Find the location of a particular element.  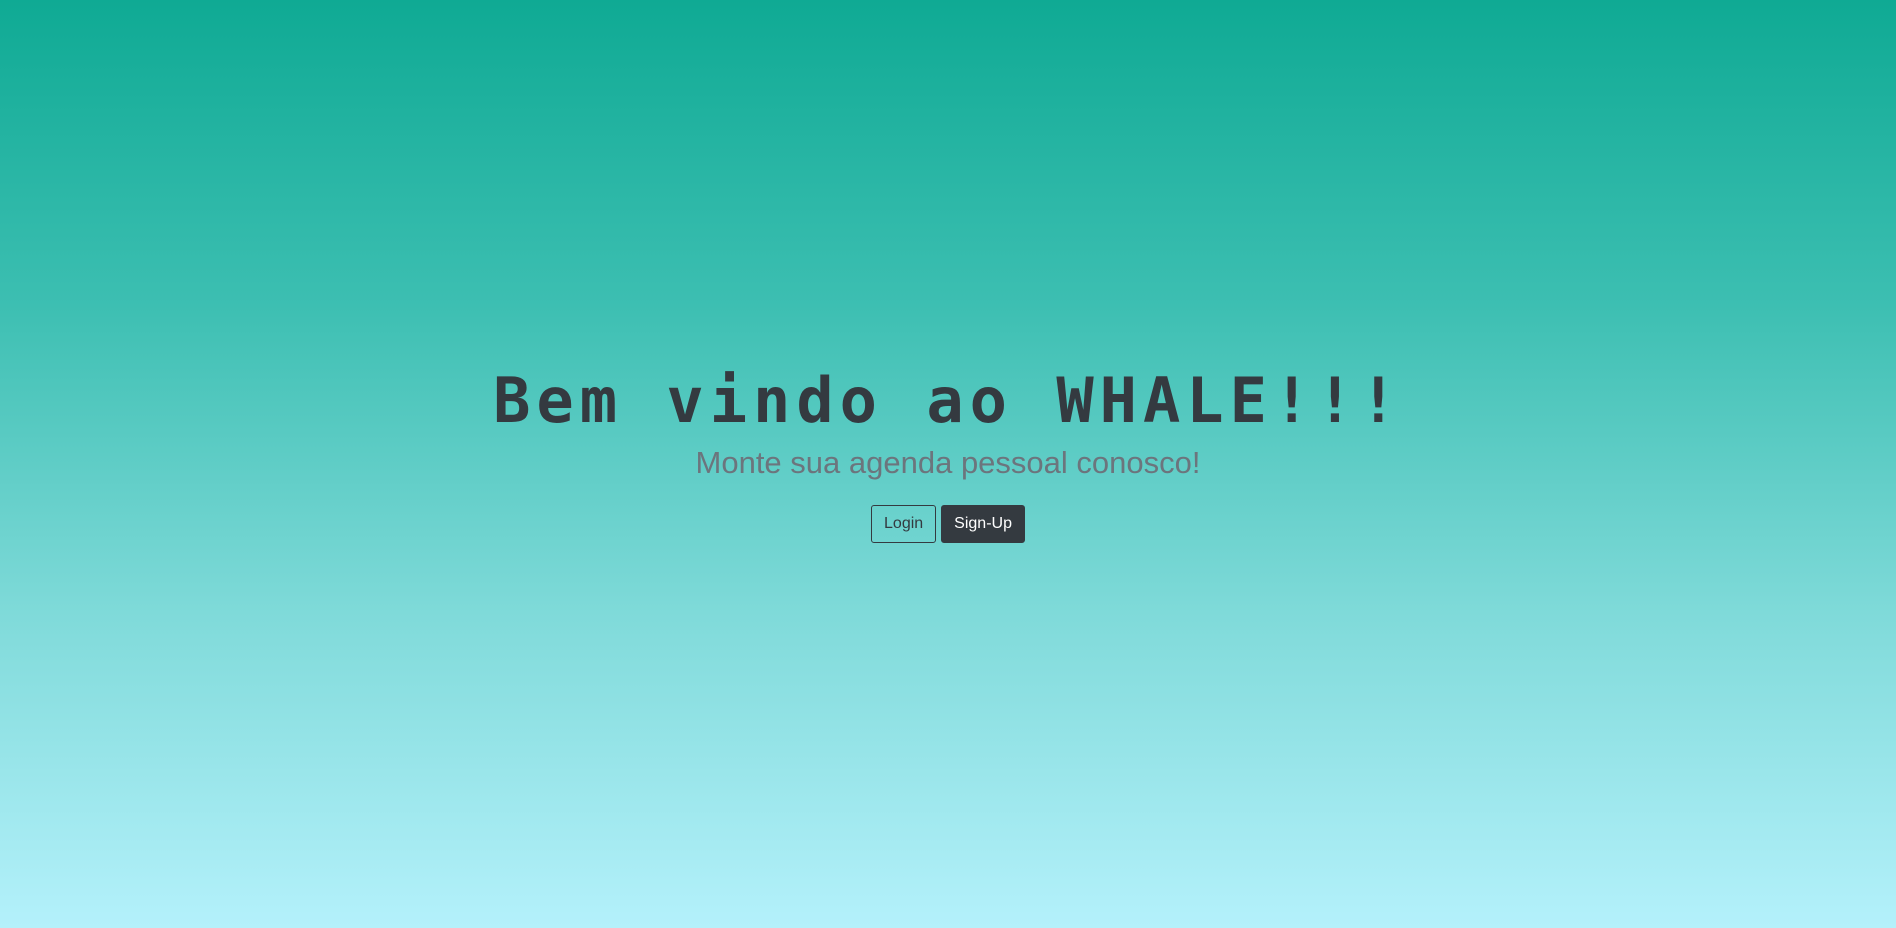

signup-button: Sign-Up is located at coordinates (983, 524).